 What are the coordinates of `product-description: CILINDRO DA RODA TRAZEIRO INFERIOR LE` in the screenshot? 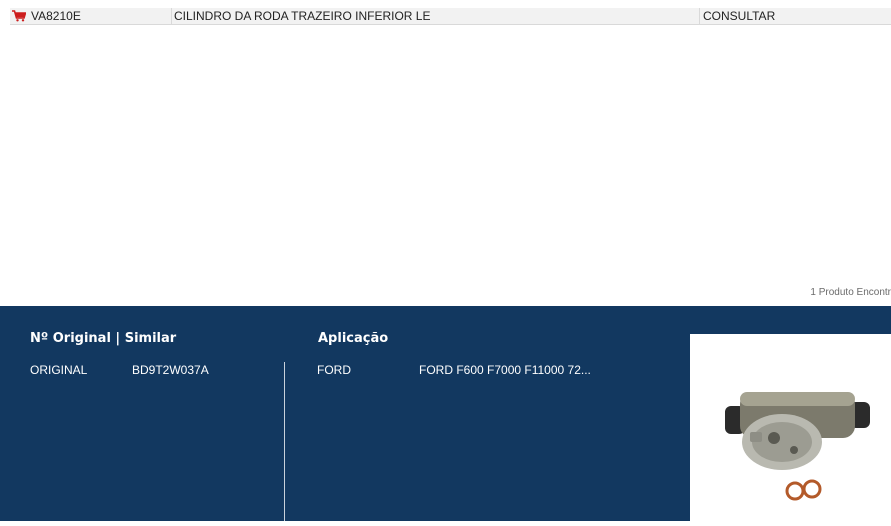 It's located at (436, 16).